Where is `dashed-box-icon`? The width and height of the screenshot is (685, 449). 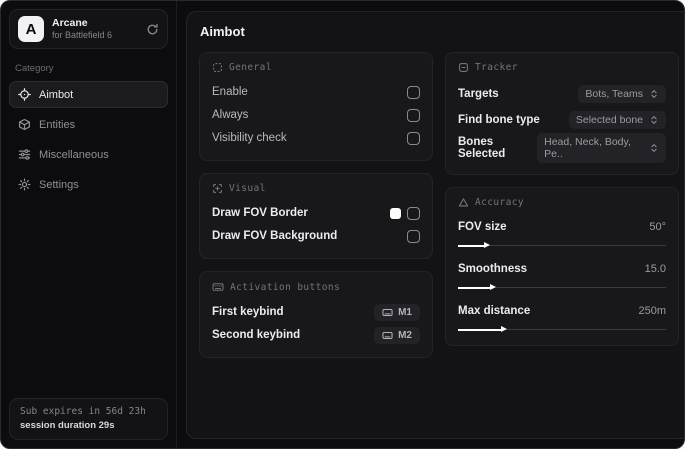 dashed-box-icon is located at coordinates (217, 67).